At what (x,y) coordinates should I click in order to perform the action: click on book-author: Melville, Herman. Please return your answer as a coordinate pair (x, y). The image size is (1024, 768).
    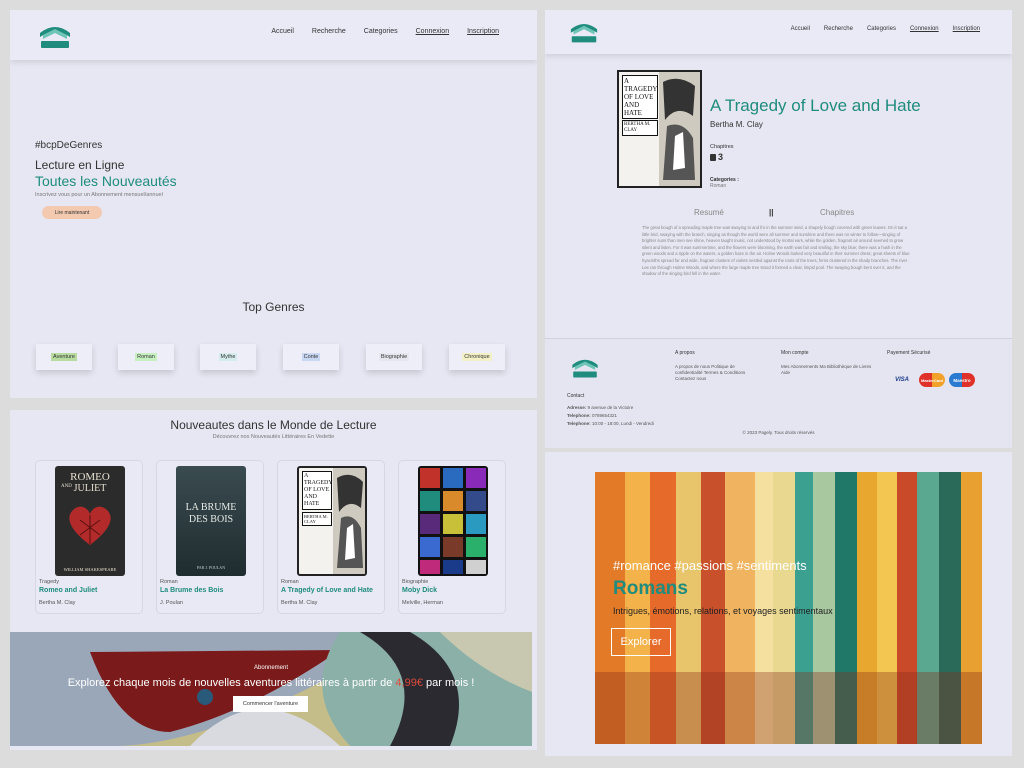
    Looking at the image, I should click on (422, 603).